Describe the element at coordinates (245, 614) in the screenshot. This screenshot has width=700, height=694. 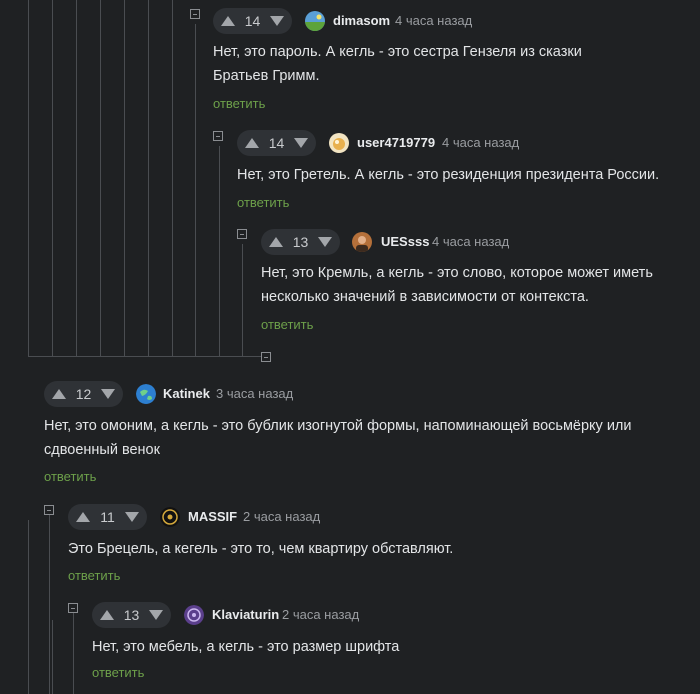
I see `comment-author: Klaviaturin` at that location.